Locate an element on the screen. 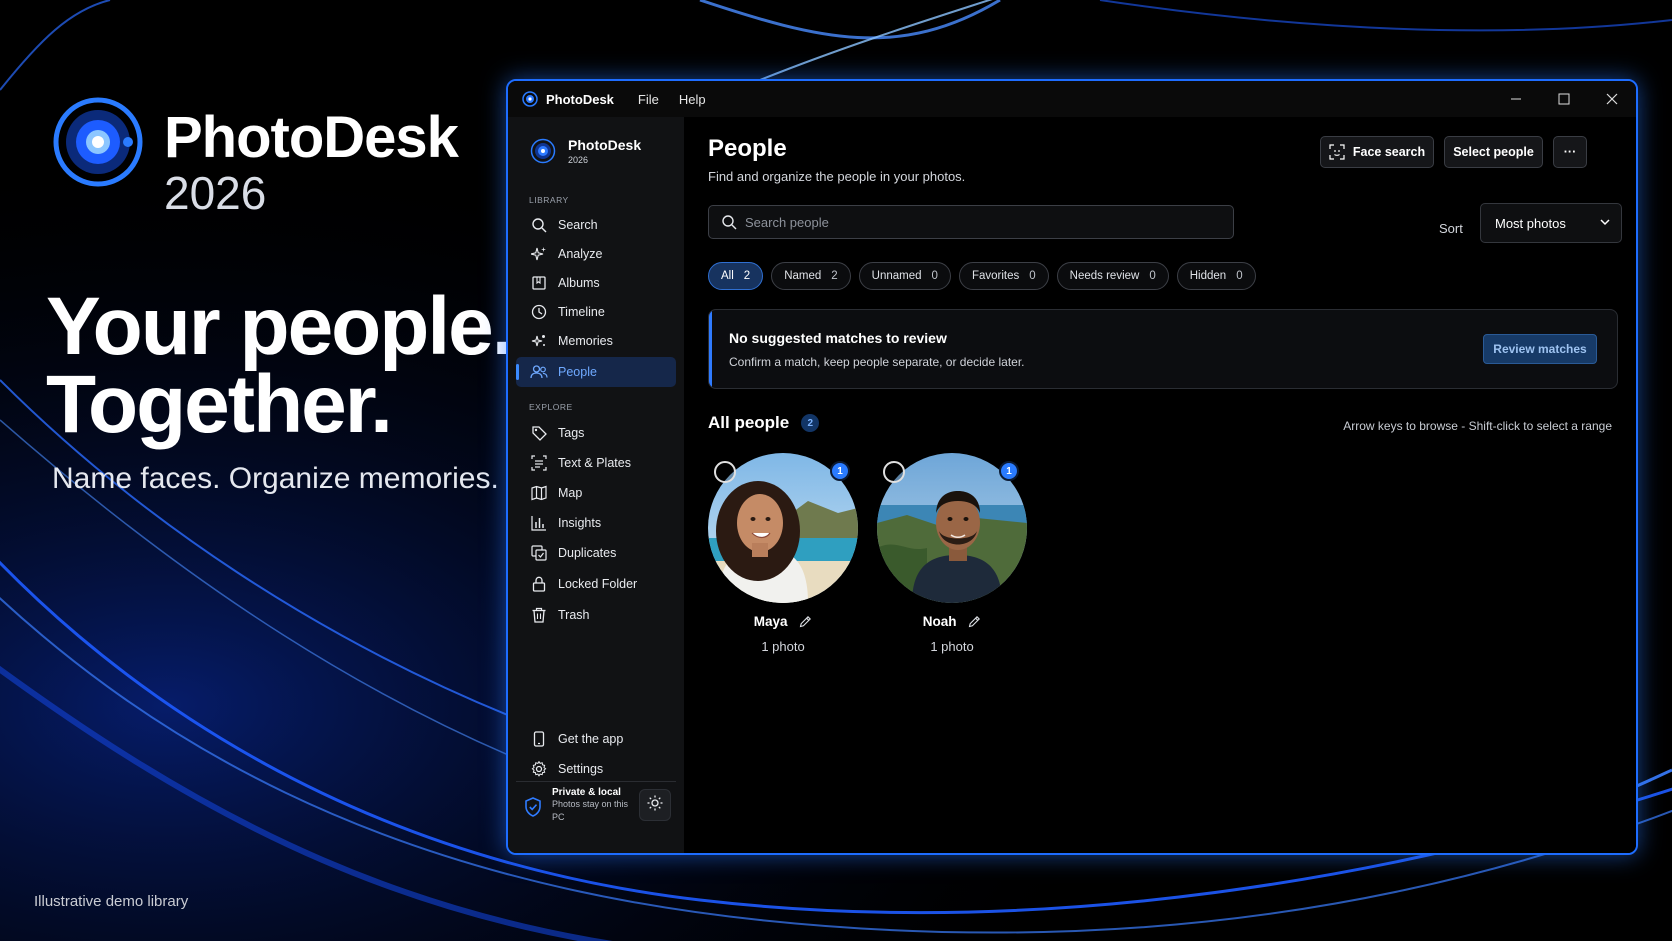  all-people-count-badge: 2 is located at coordinates (810, 423).